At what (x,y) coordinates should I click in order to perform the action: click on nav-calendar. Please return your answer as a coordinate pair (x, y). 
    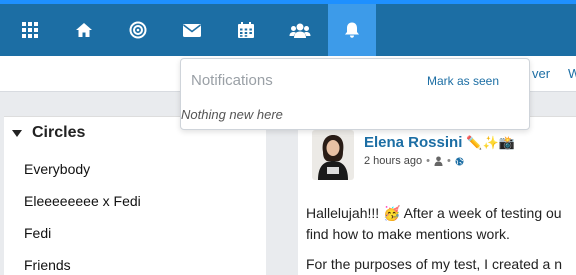
    Looking at the image, I should click on (246, 30).